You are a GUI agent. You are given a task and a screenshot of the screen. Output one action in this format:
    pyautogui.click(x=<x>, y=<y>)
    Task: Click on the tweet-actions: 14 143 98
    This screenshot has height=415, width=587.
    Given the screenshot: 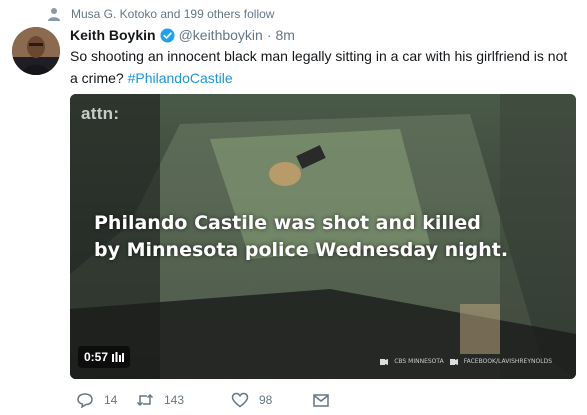 What is the action you would take?
    pyautogui.click(x=220, y=400)
    